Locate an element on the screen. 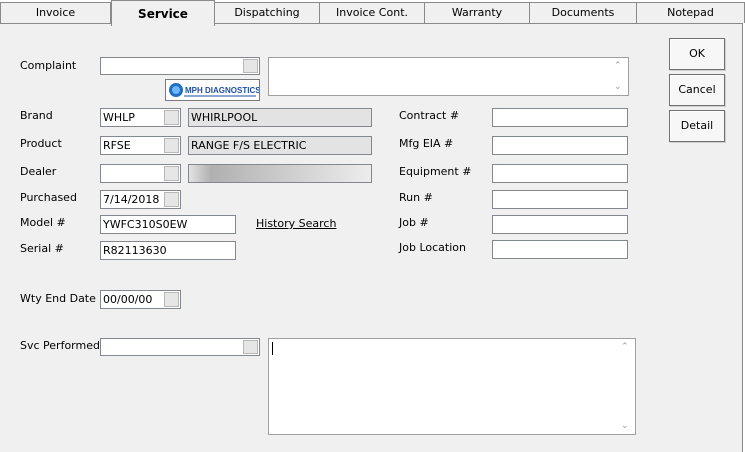  equipment-label: Equipment # is located at coordinates (435, 171).